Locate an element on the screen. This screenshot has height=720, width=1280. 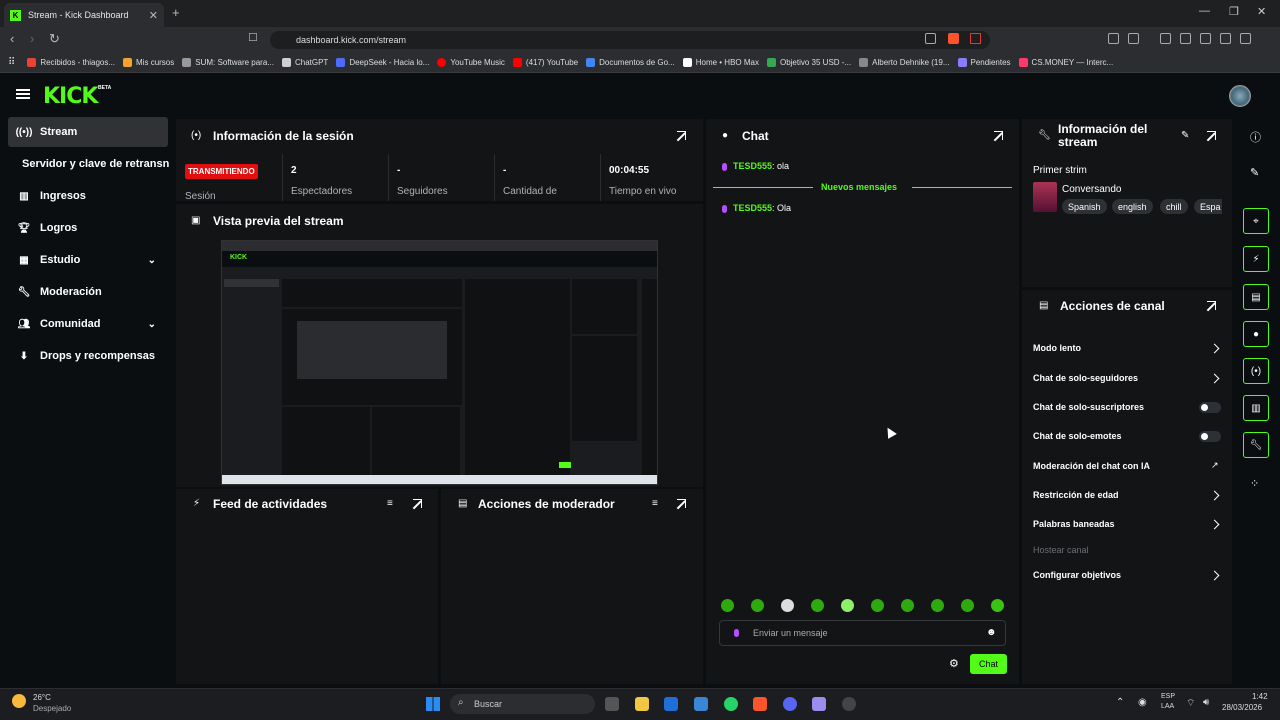
tab-close-icon: ✕ is located at coordinates (153, 15).